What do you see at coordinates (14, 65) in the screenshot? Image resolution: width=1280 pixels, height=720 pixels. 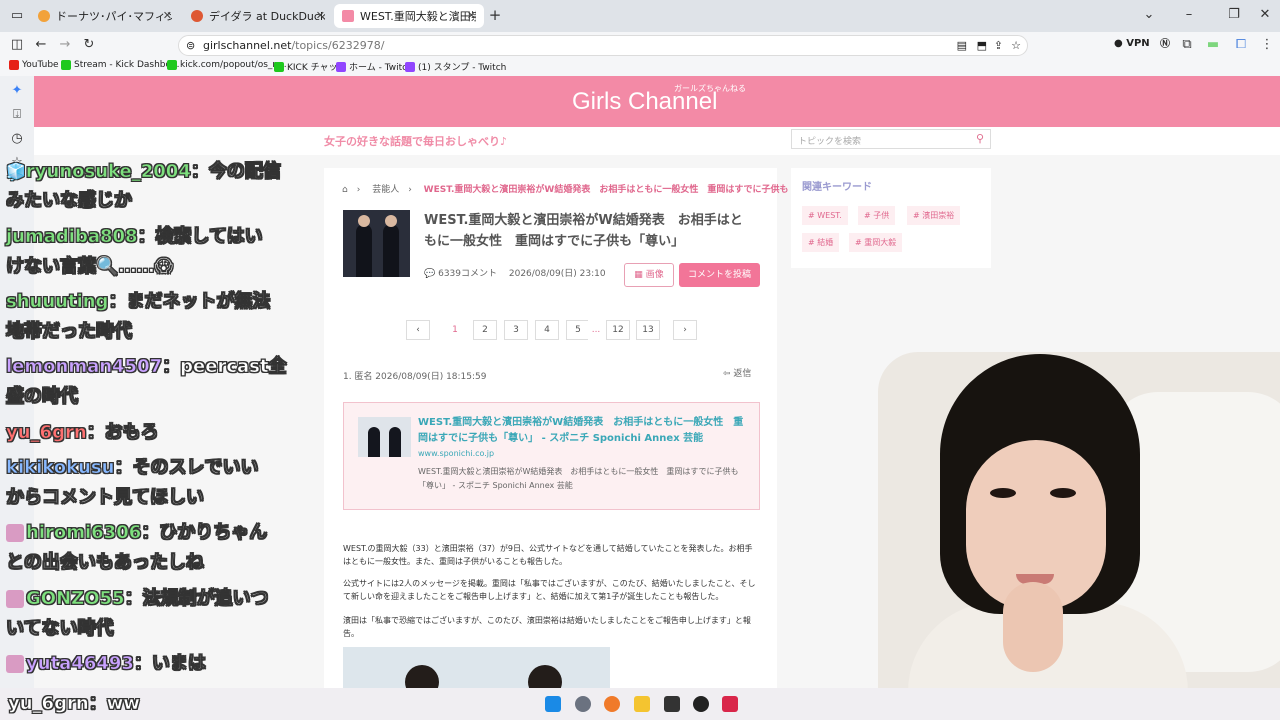 I see `youtube-icon` at bounding box center [14, 65].